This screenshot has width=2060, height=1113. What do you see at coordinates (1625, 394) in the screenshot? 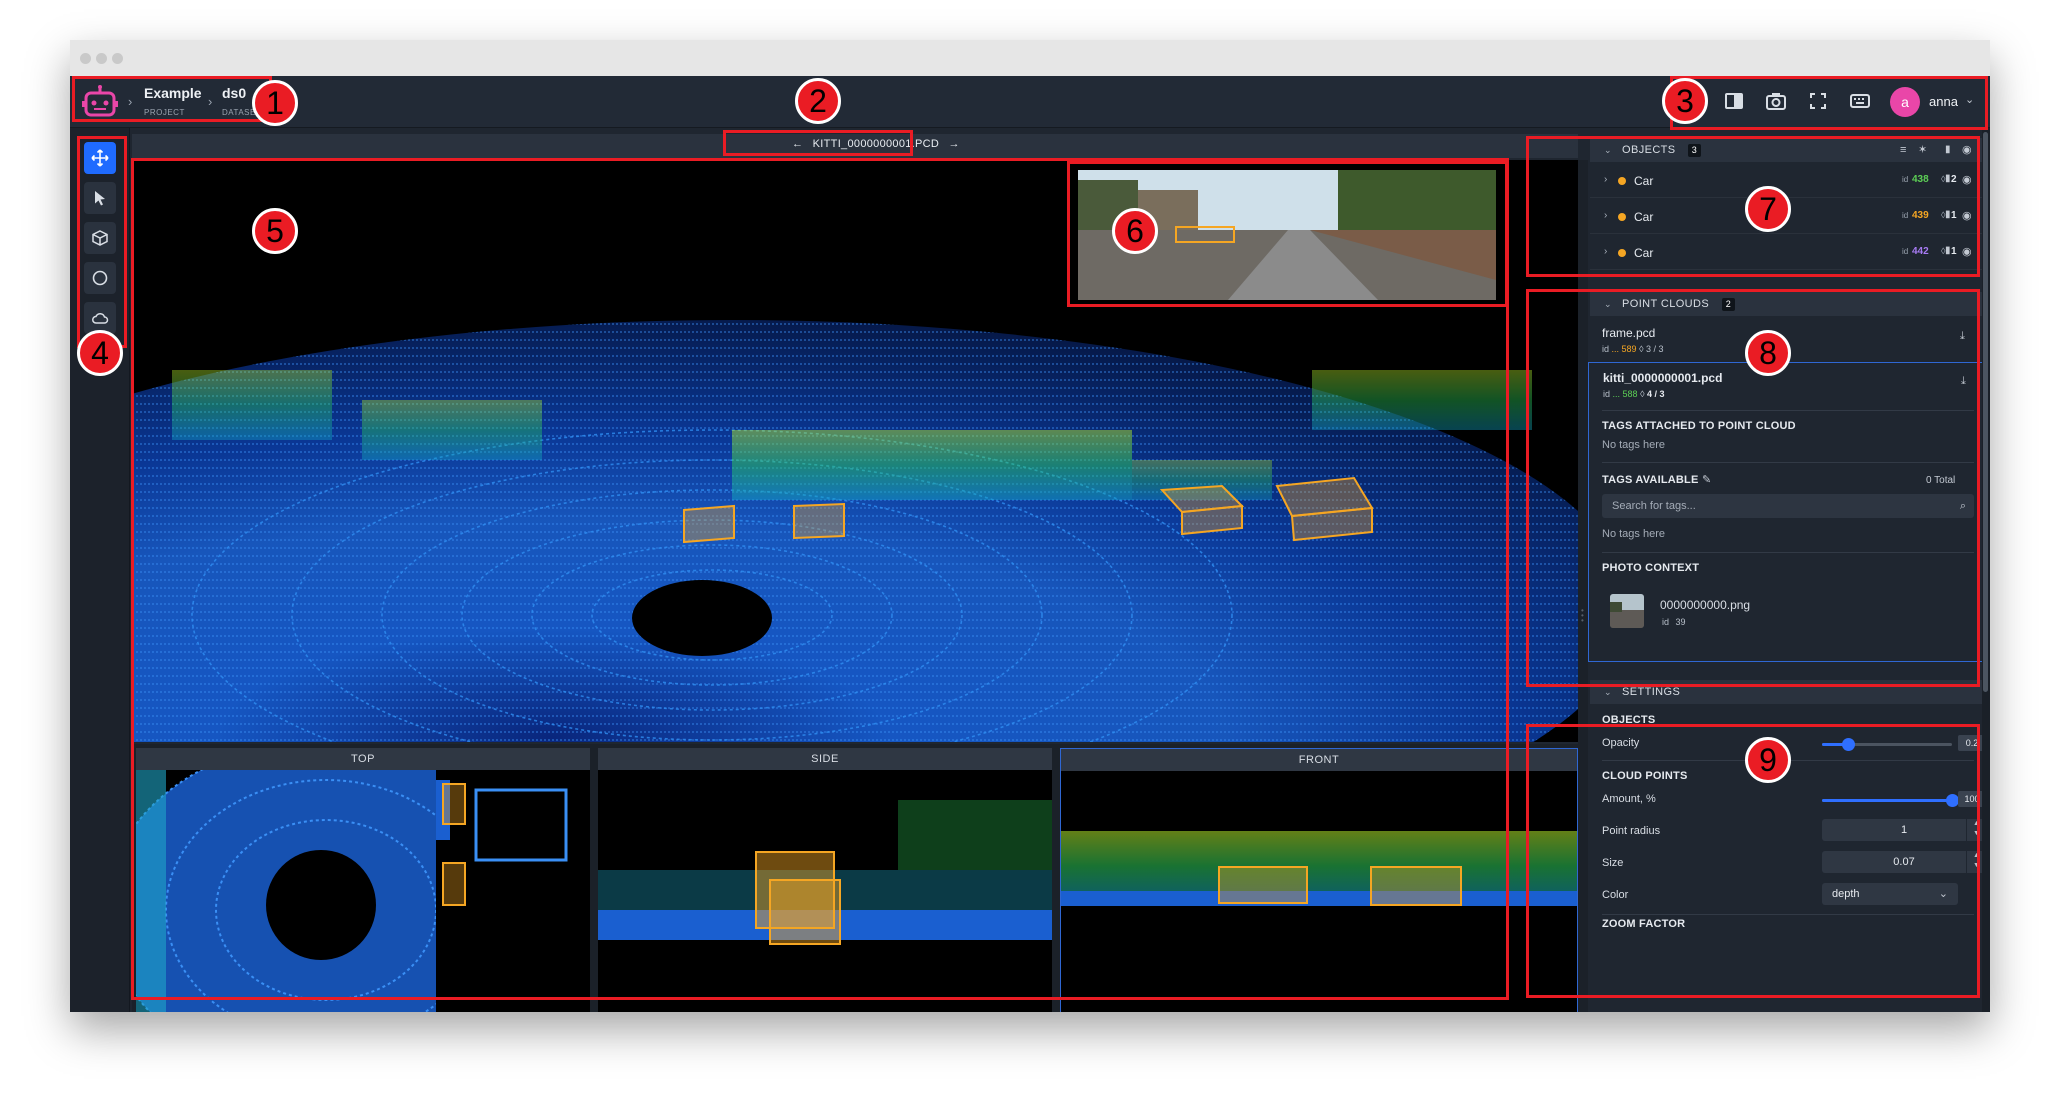
I see `point-cloud-id: ... 588` at bounding box center [1625, 394].